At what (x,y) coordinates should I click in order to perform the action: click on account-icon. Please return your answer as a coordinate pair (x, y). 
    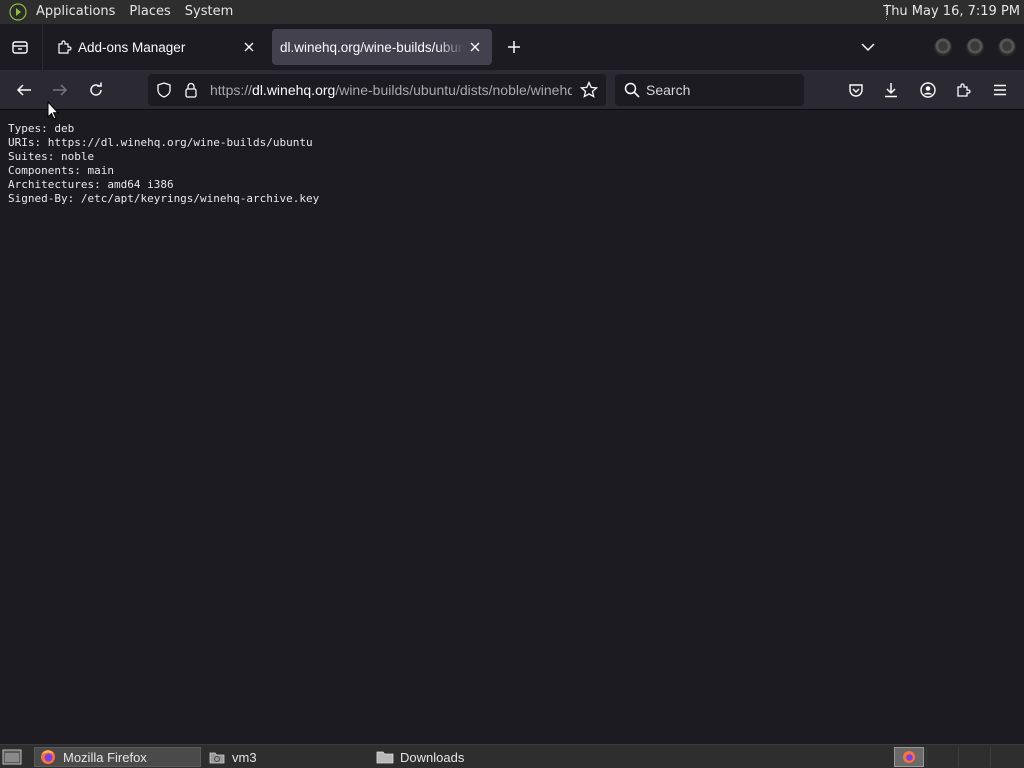
    Looking at the image, I should click on (928, 90).